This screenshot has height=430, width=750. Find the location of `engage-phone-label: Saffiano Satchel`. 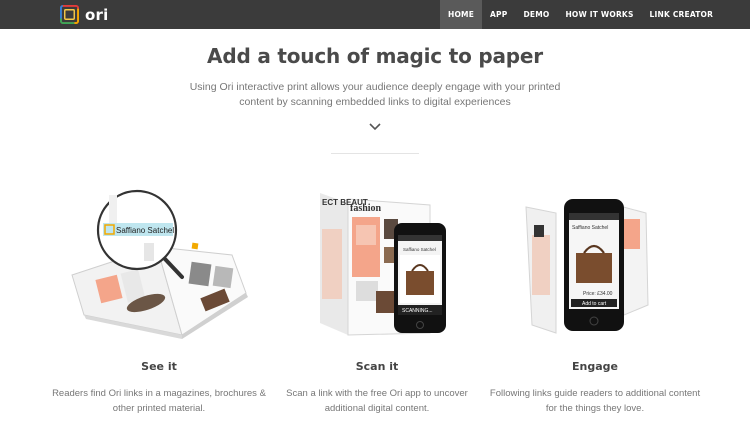

engage-phone-label: Saffiano Satchel is located at coordinates (590, 228).